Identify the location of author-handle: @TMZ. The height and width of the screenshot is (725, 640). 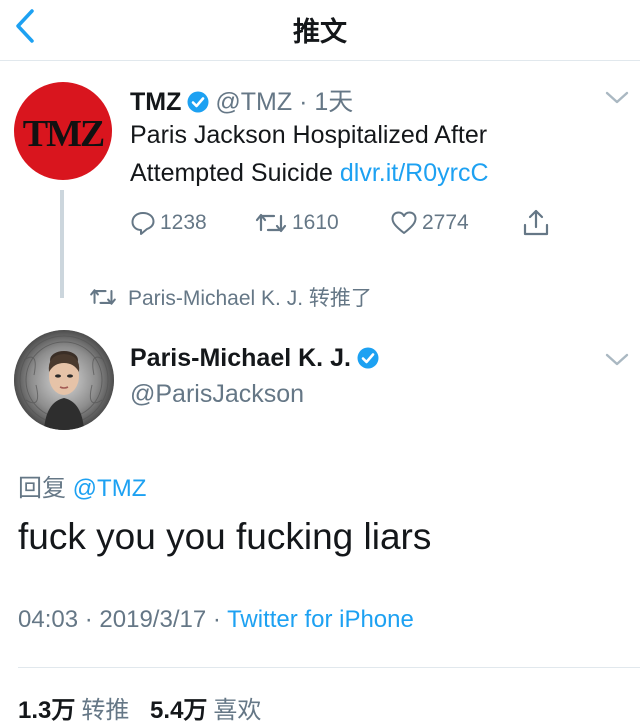
(253, 102).